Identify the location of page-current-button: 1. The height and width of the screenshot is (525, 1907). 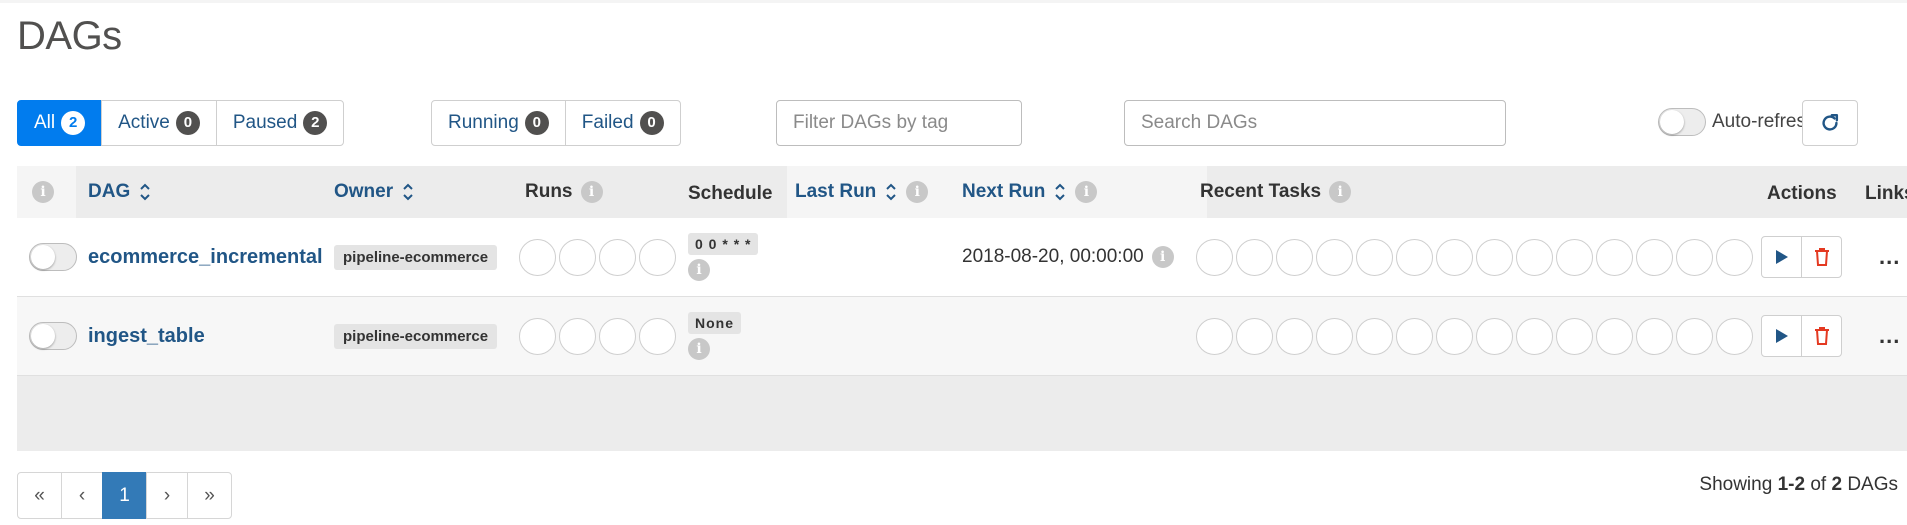
(124, 495).